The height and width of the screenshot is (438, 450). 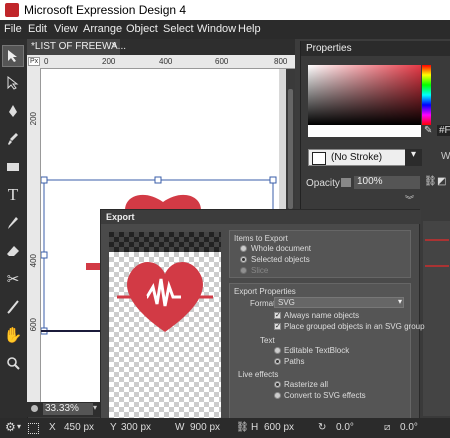 I want to click on menu-object: Object, so click(x=142, y=29).